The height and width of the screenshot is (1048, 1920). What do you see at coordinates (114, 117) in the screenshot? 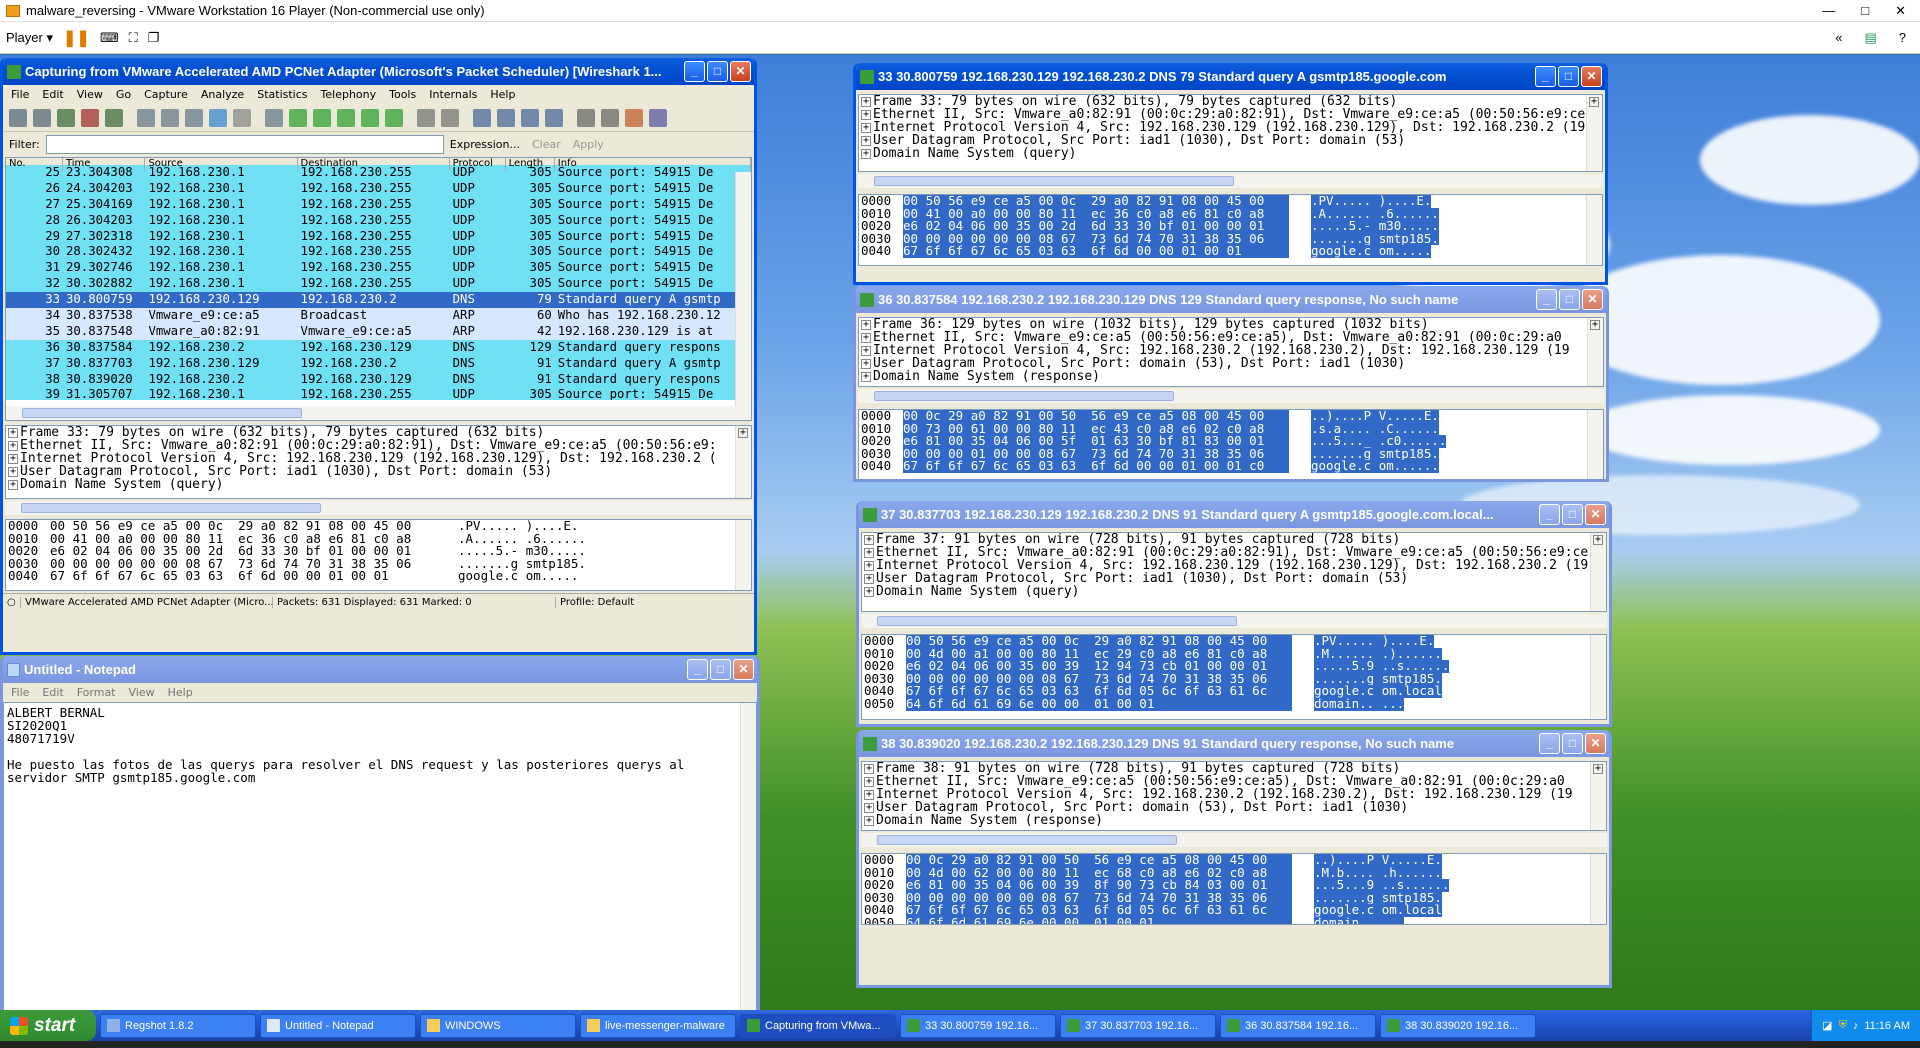
I see `restart-icon` at bounding box center [114, 117].